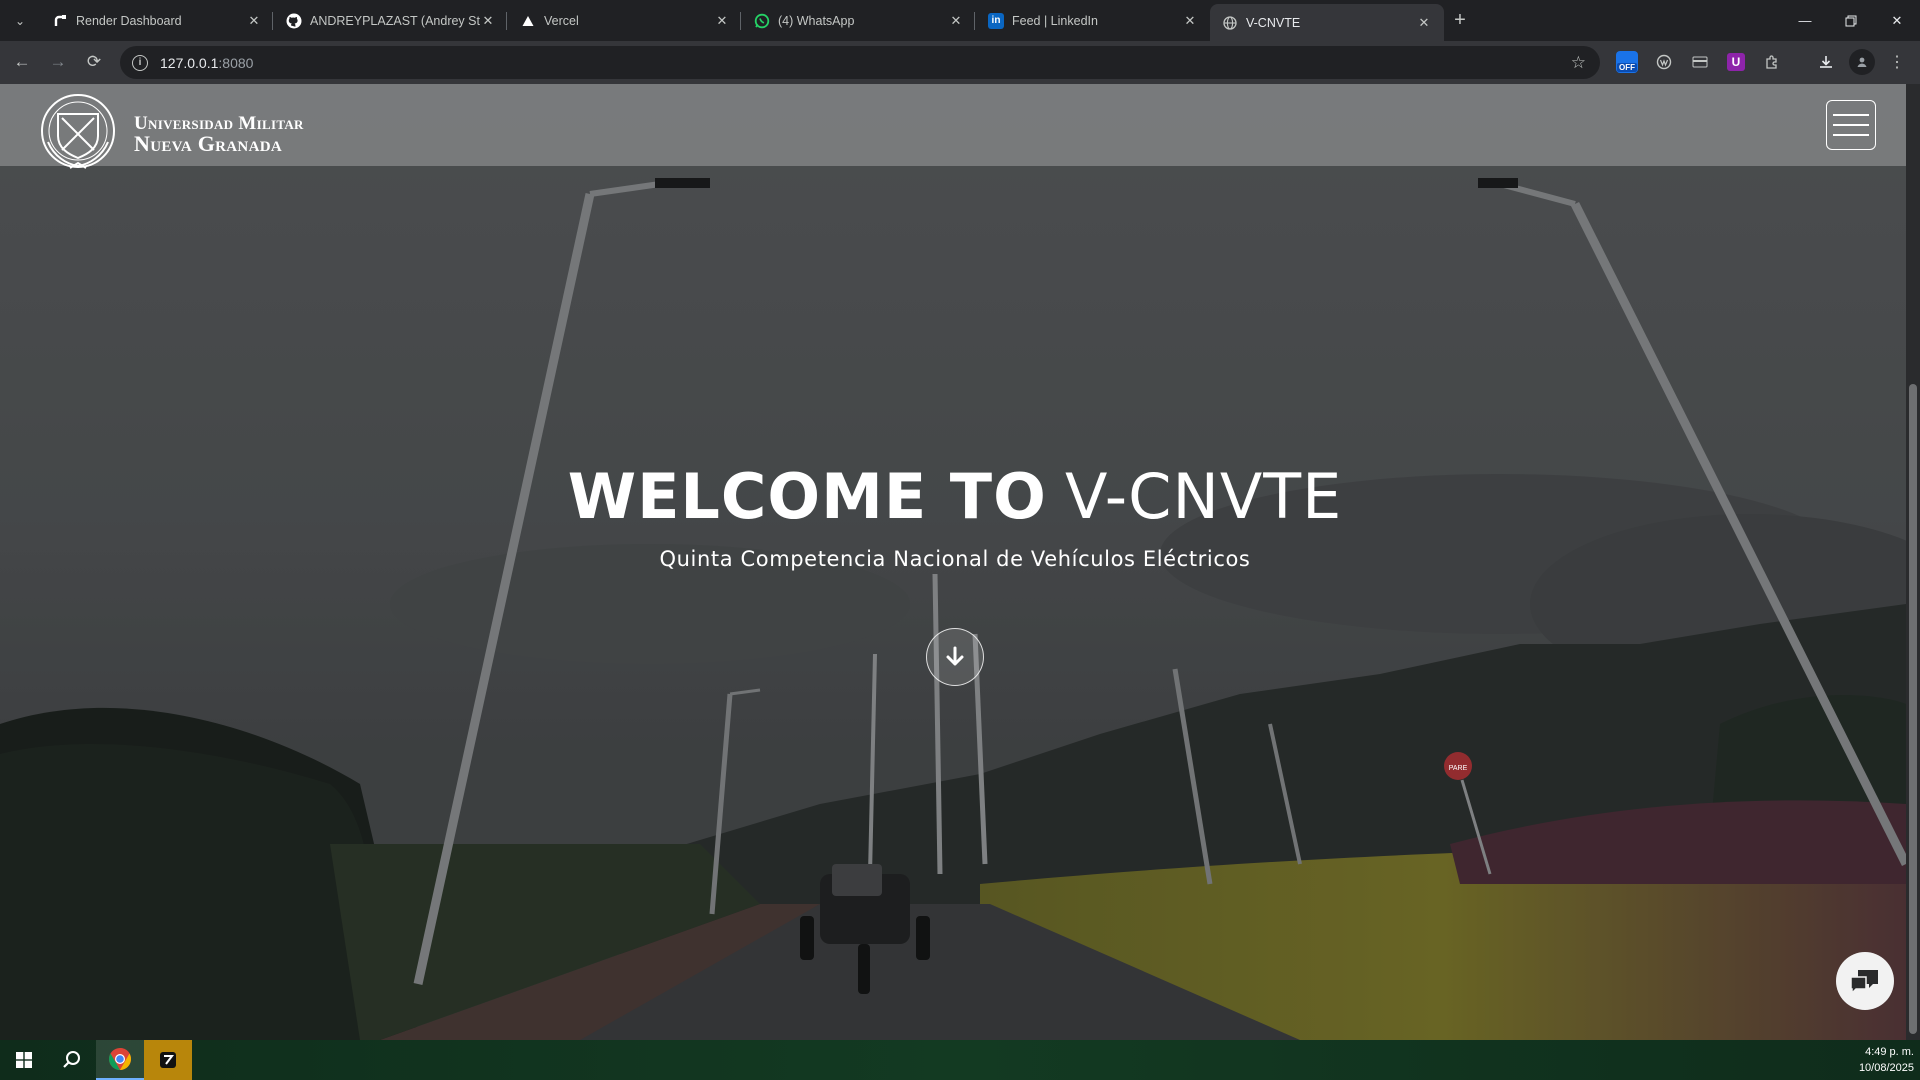 This screenshot has width=1920, height=1080. What do you see at coordinates (1886, 1060) in the screenshot?
I see `system-clock: 4:49 p. m. 10/08/2025` at bounding box center [1886, 1060].